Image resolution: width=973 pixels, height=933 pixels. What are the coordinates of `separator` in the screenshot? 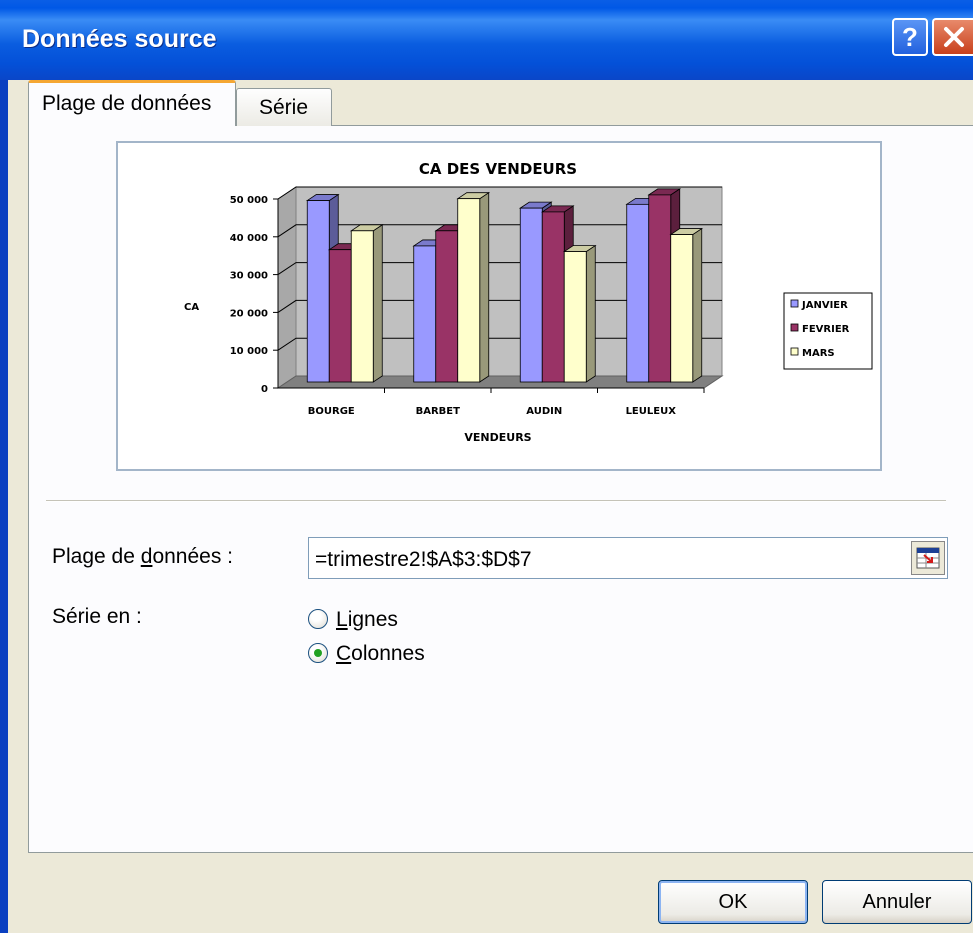 It's located at (496, 501).